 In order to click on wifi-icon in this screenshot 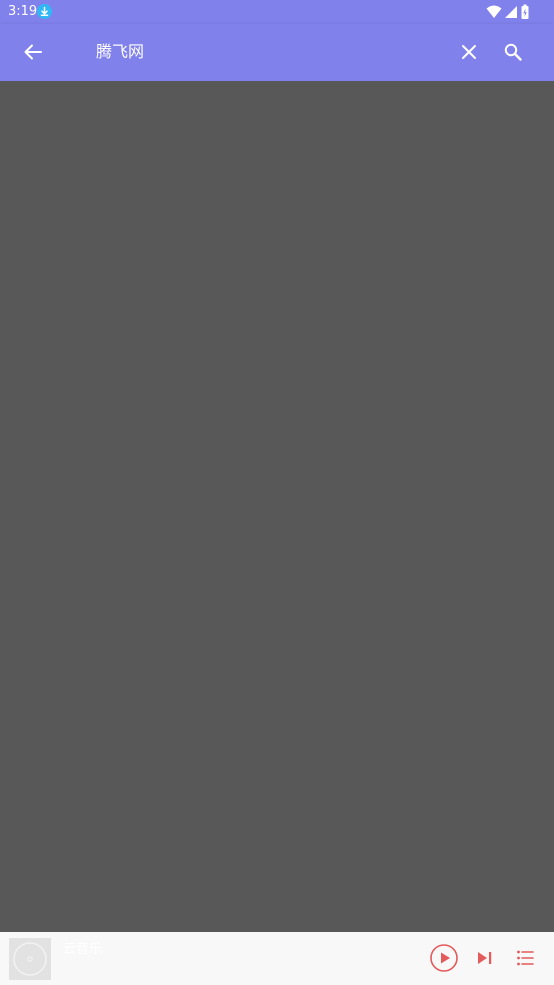, I will do `click(494, 11)`.